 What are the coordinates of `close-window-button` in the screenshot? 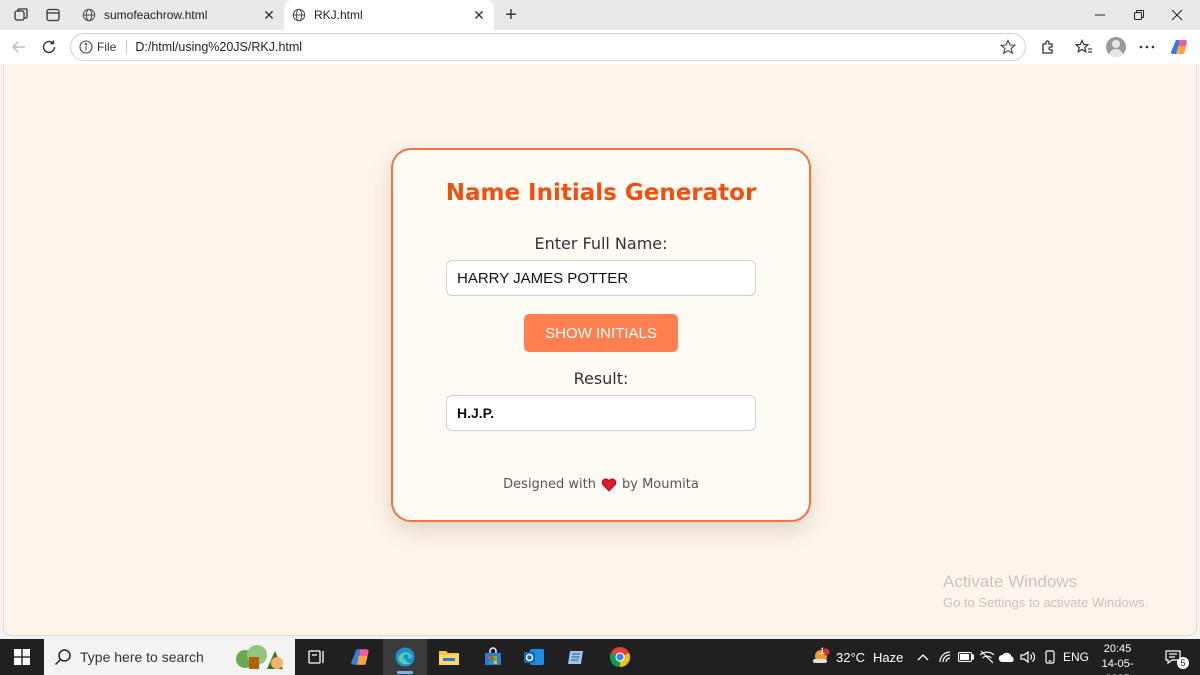 It's located at (1177, 15).